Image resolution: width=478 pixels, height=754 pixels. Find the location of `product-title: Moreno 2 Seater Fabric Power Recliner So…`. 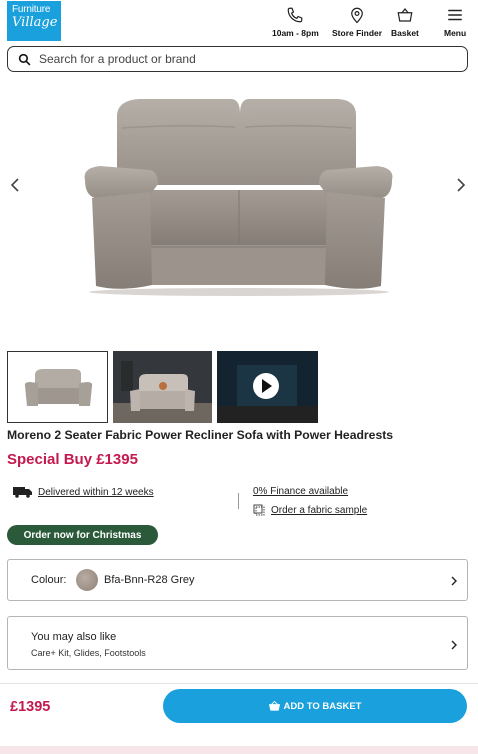

product-title: Moreno 2 Seater Fabric Power Recliner So… is located at coordinates (200, 435).